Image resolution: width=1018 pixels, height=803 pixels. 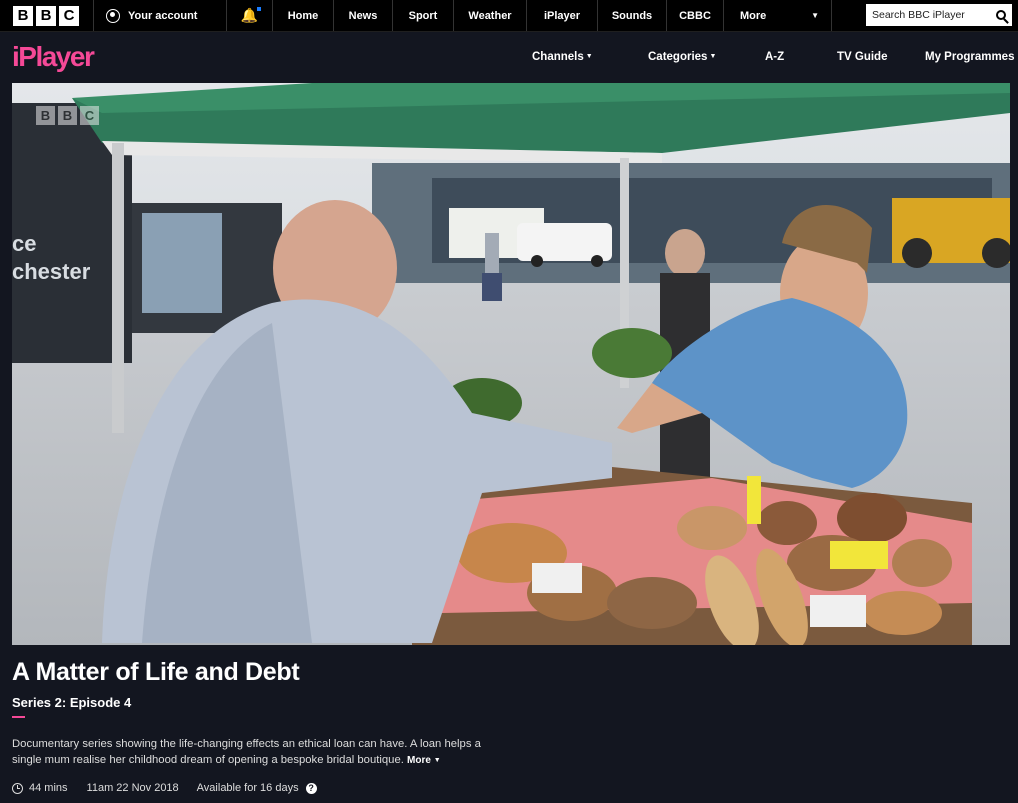 I want to click on episode-subtitle: Series 2: Episode 4, so click(x=72, y=702).